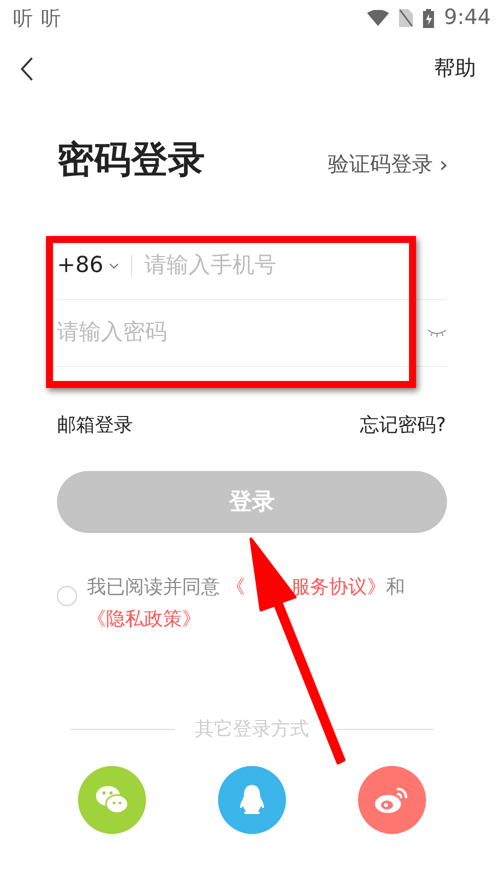 This screenshot has width=504, height=896. I want to click on chevron-down-icon, so click(114, 265).